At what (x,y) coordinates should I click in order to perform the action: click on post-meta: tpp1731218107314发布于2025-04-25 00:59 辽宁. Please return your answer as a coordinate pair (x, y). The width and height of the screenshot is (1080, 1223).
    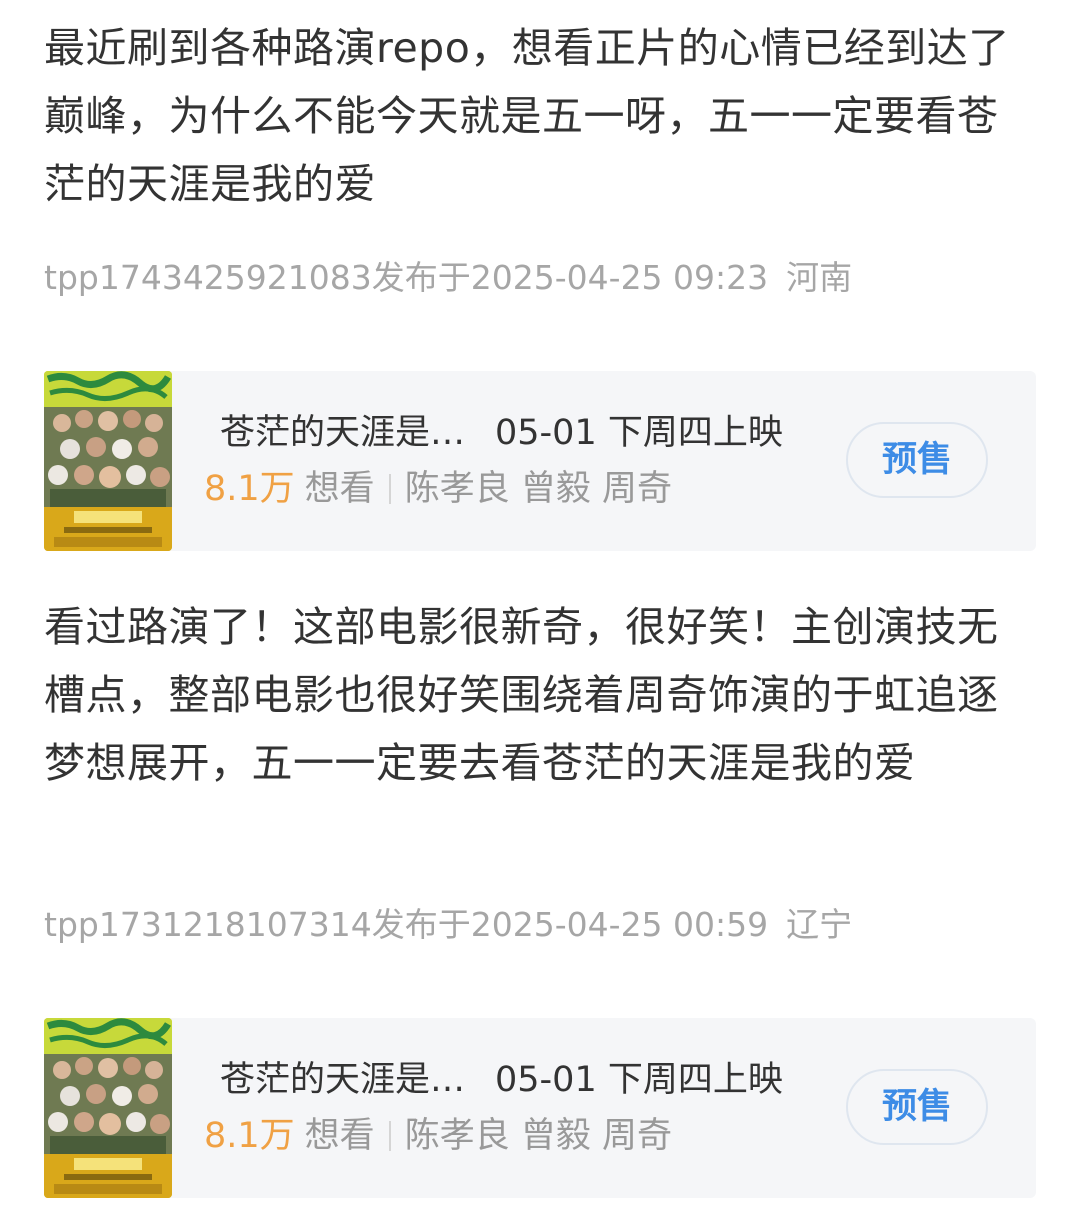
    Looking at the image, I should click on (448, 925).